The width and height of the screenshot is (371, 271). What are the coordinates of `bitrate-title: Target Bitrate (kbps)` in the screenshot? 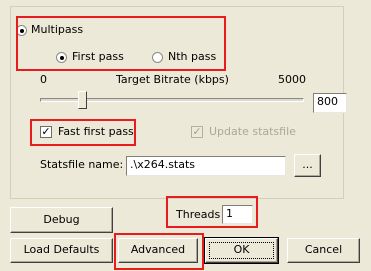 It's located at (172, 79).